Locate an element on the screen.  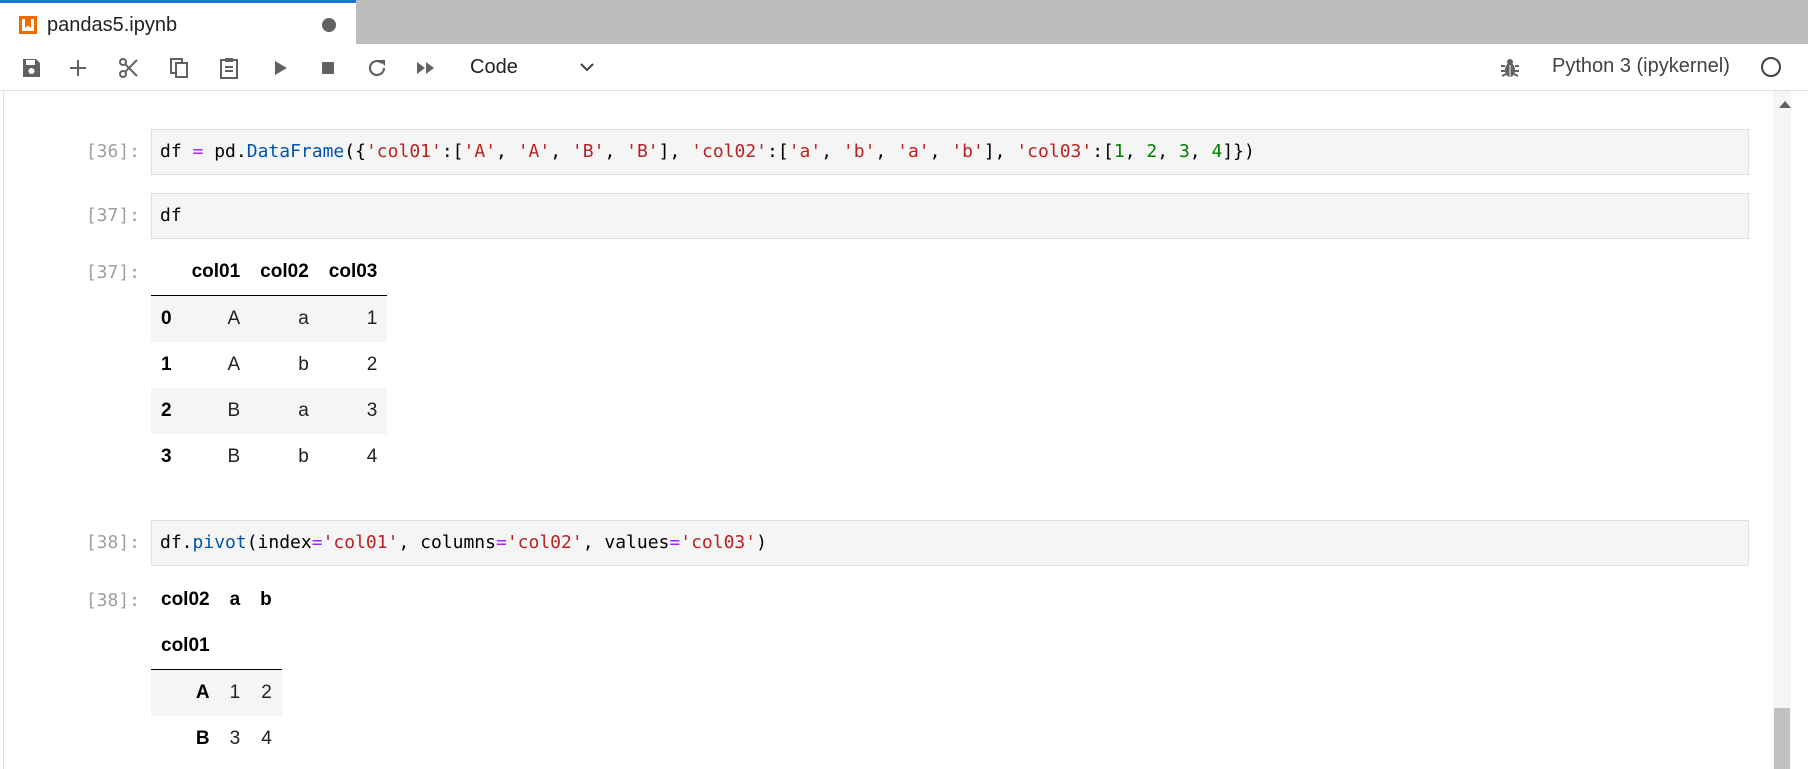
copy-icon is located at coordinates (179, 68).